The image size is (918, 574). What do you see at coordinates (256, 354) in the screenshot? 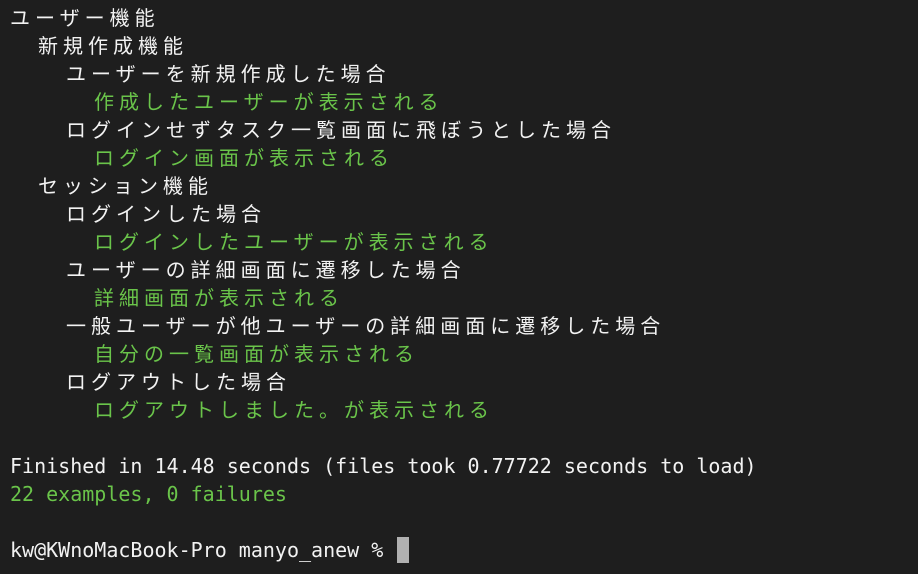
I see `passed-example-line: 自分の一覧画面が表示される` at bounding box center [256, 354].